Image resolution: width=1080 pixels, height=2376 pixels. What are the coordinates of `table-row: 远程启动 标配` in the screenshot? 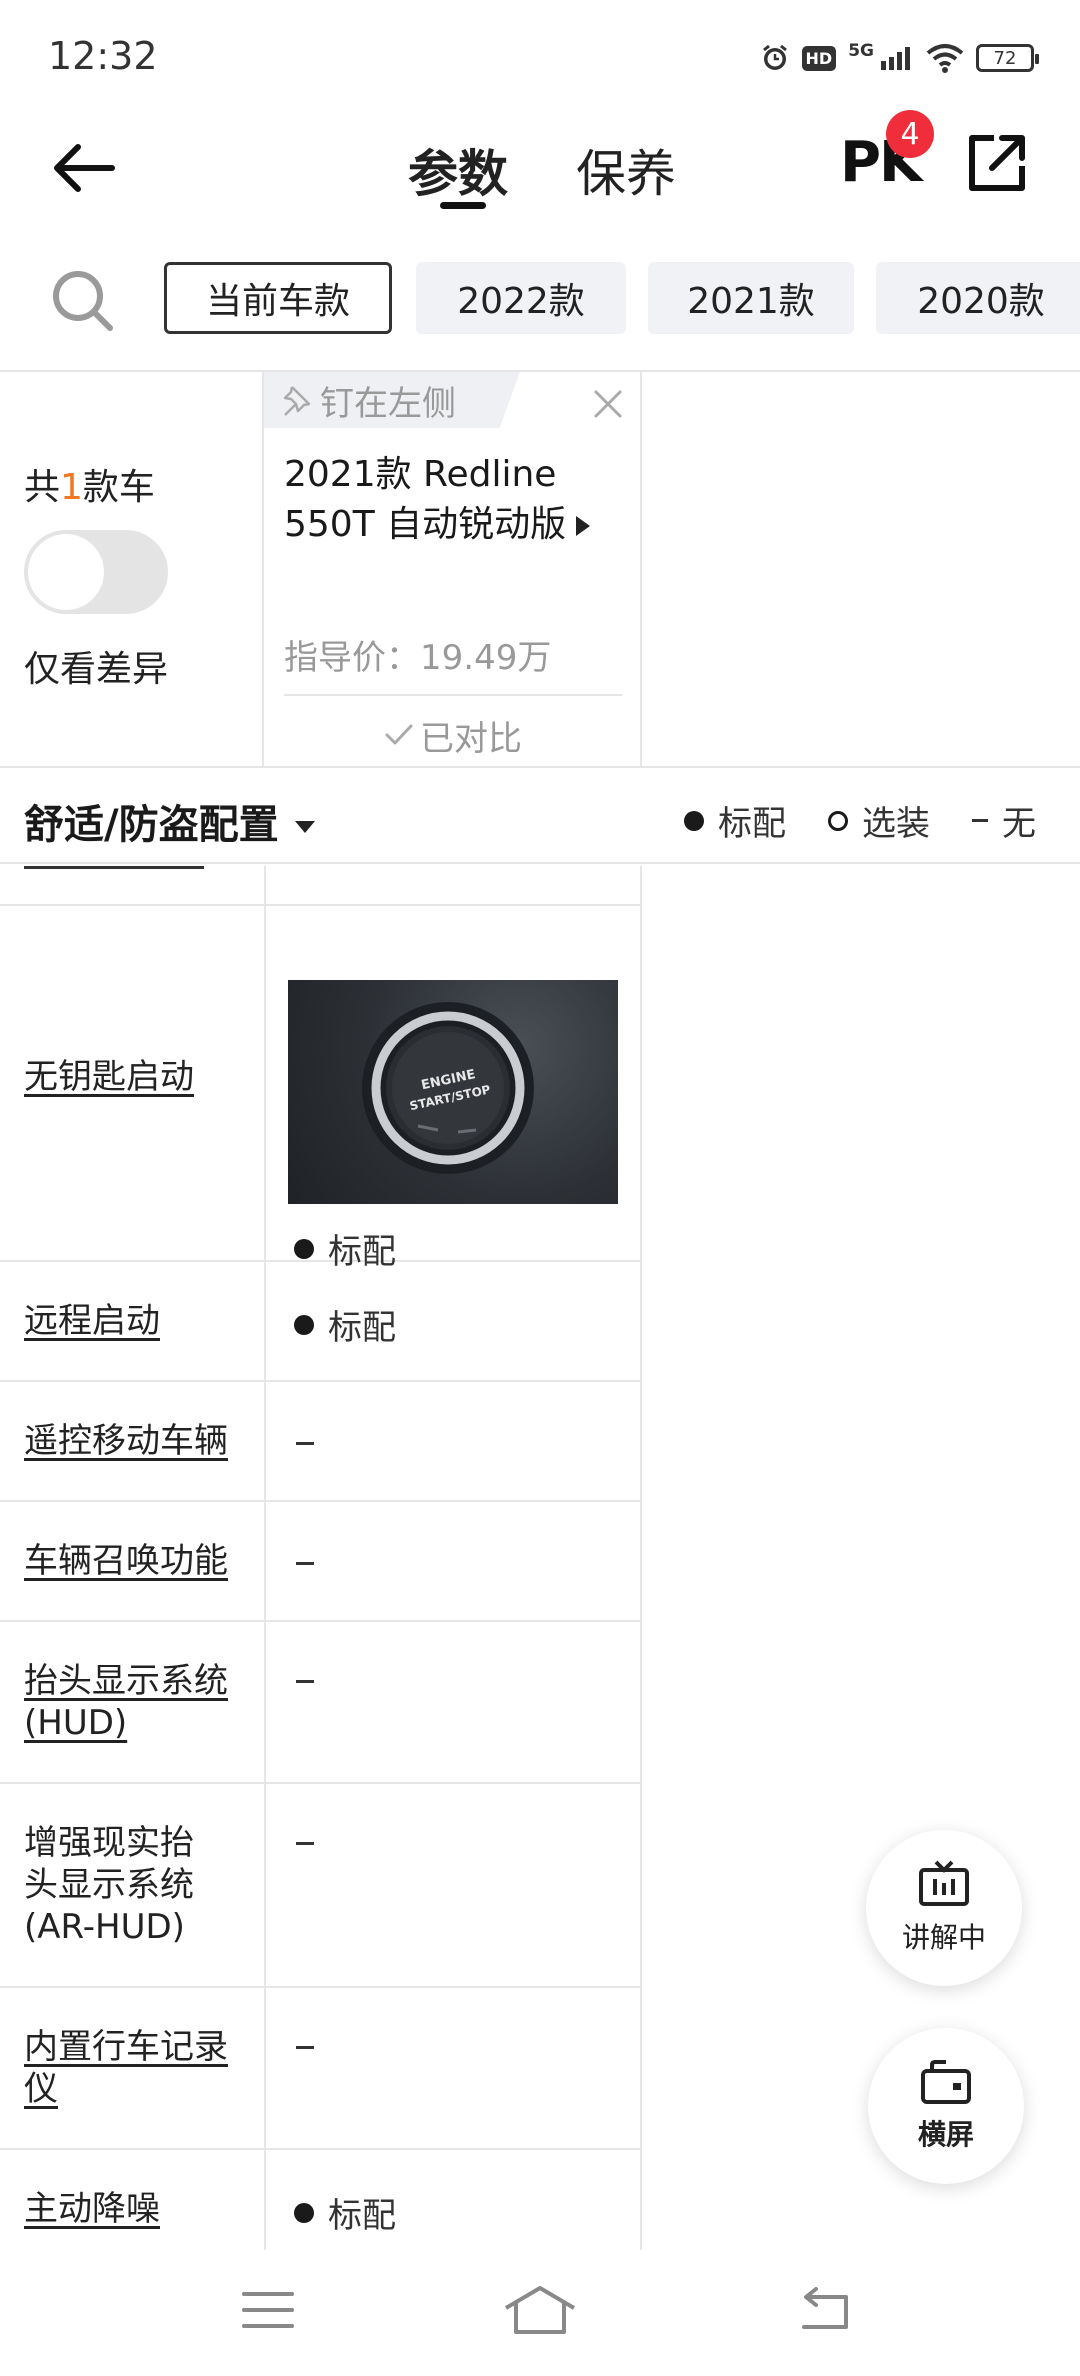 It's located at (321, 1322).